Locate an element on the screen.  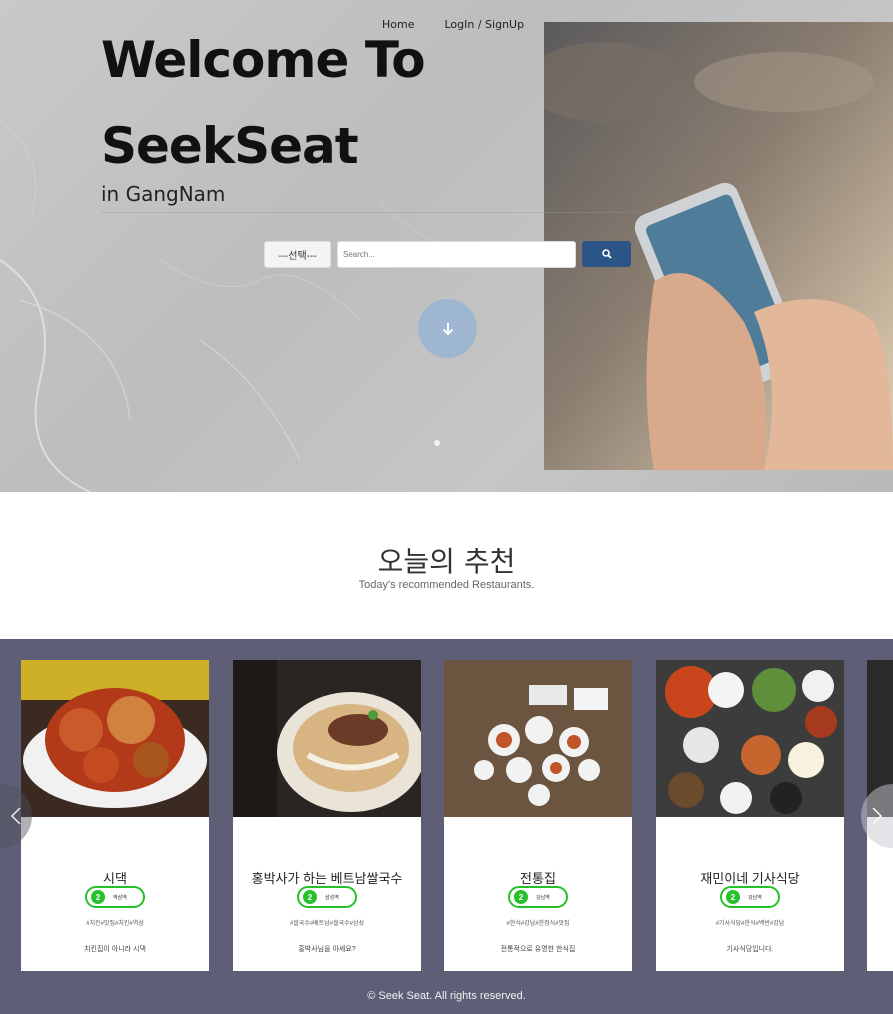
search-icon is located at coordinates (606, 254).